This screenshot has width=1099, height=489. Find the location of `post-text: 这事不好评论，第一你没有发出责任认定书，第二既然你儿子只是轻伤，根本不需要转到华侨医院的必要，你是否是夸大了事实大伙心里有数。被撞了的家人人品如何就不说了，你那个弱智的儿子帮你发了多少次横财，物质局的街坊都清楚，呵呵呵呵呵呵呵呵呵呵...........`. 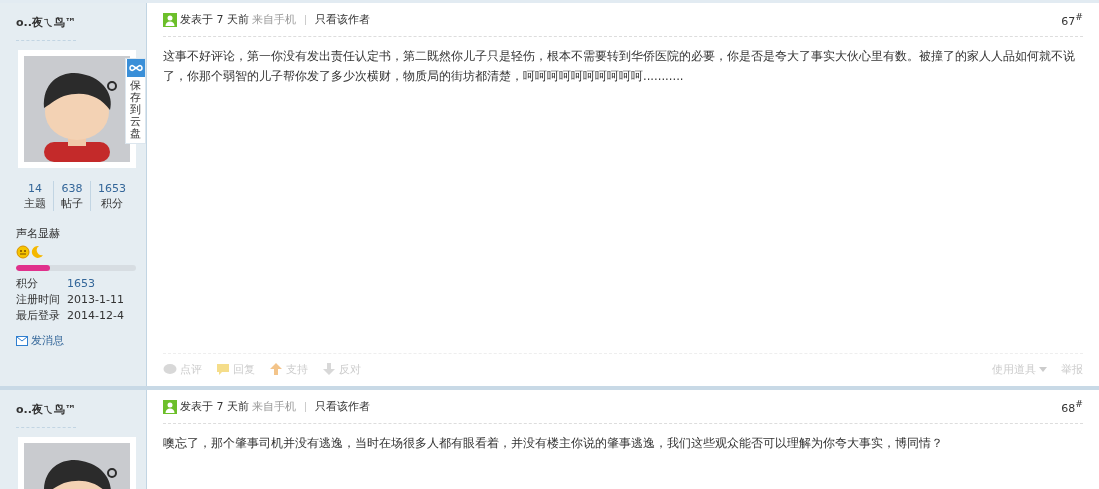

post-text: 这事不好评论，第一你没有发出责任认定书，第二既然你儿子只是轻伤，根本不需要转到华侨医院的必要，你是否是夸大了事实大伙心里有数。被撞了的家人人品如何就不说了，你那个弱智的儿子帮你发了多少次横财，物质局的街坊都清楚，呵呵呵呵呵呵呵呵呵呵........... is located at coordinates (619, 66).